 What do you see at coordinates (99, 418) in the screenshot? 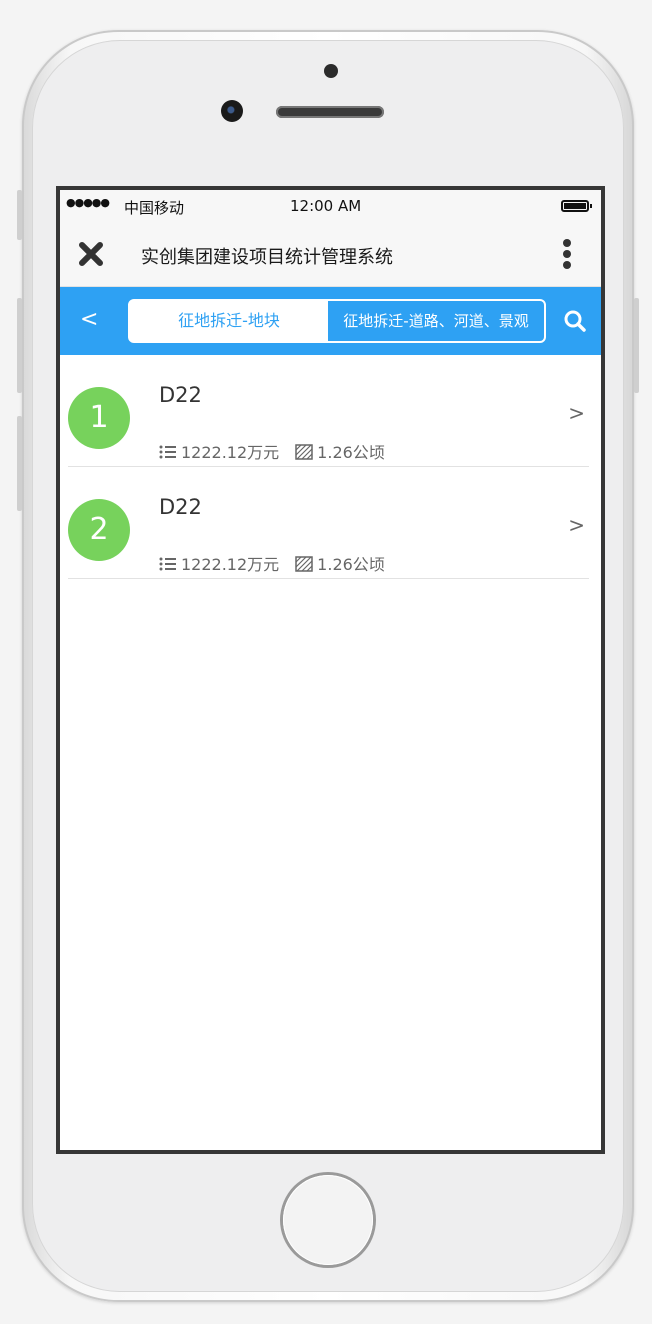
I see `item-index-badge: 1` at bounding box center [99, 418].